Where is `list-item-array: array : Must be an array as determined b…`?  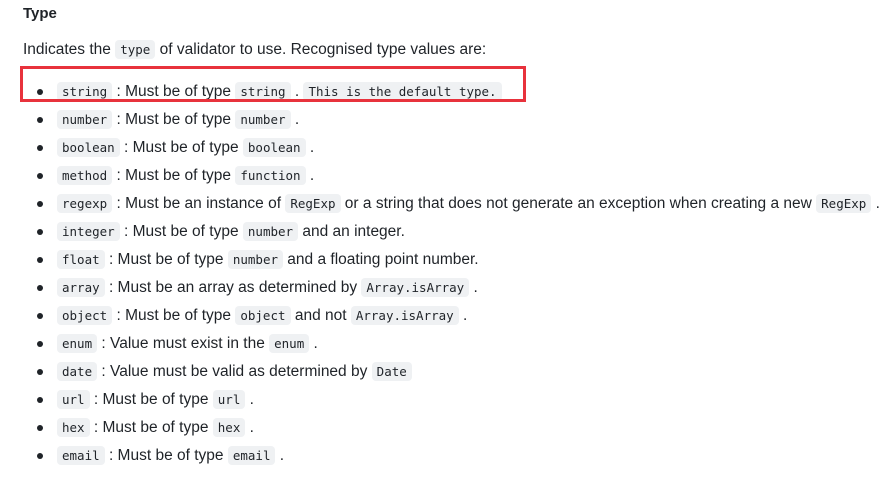 list-item-array: array : Must be an array as determined b… is located at coordinates (440, 288).